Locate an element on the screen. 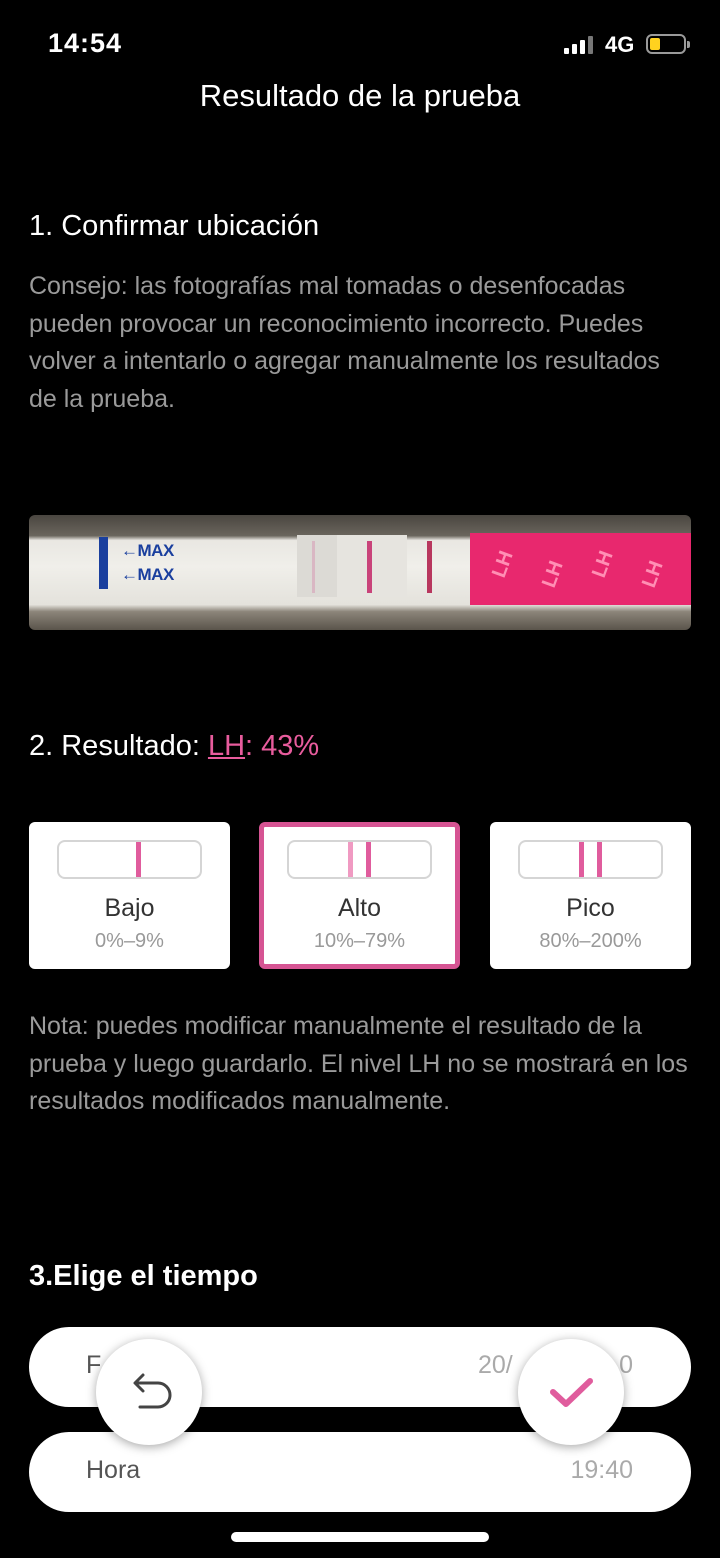 This screenshot has height=1558, width=720. status-bar: 14:54 4G is located at coordinates (360, 45).